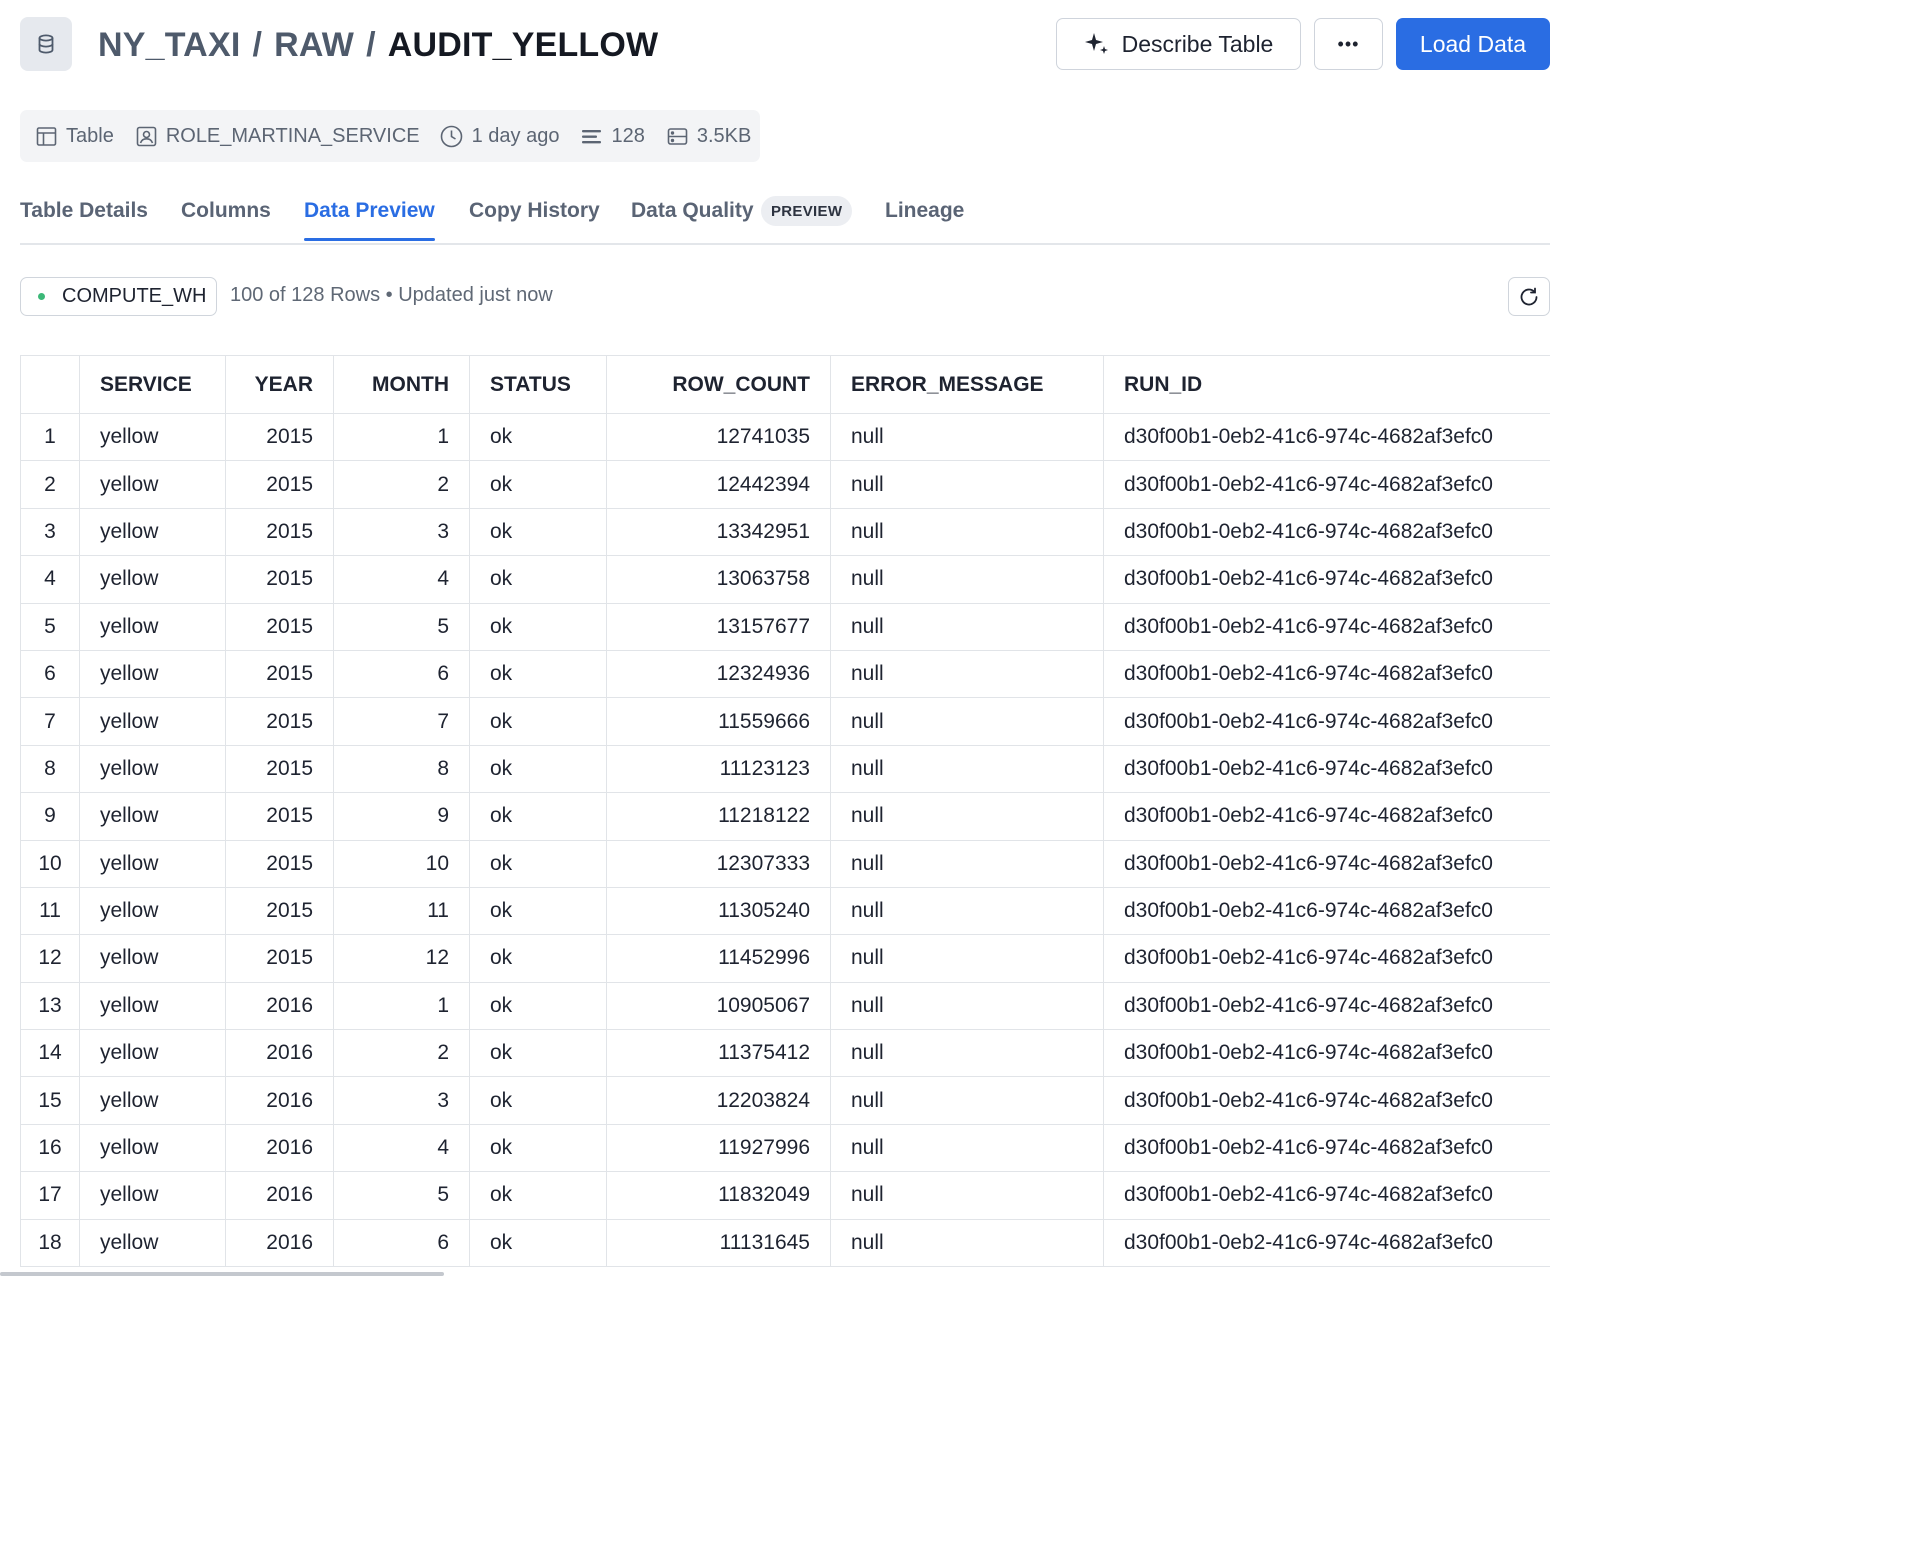  Describe the element at coordinates (401, 863) in the screenshot. I see `cell-month: 10` at that location.